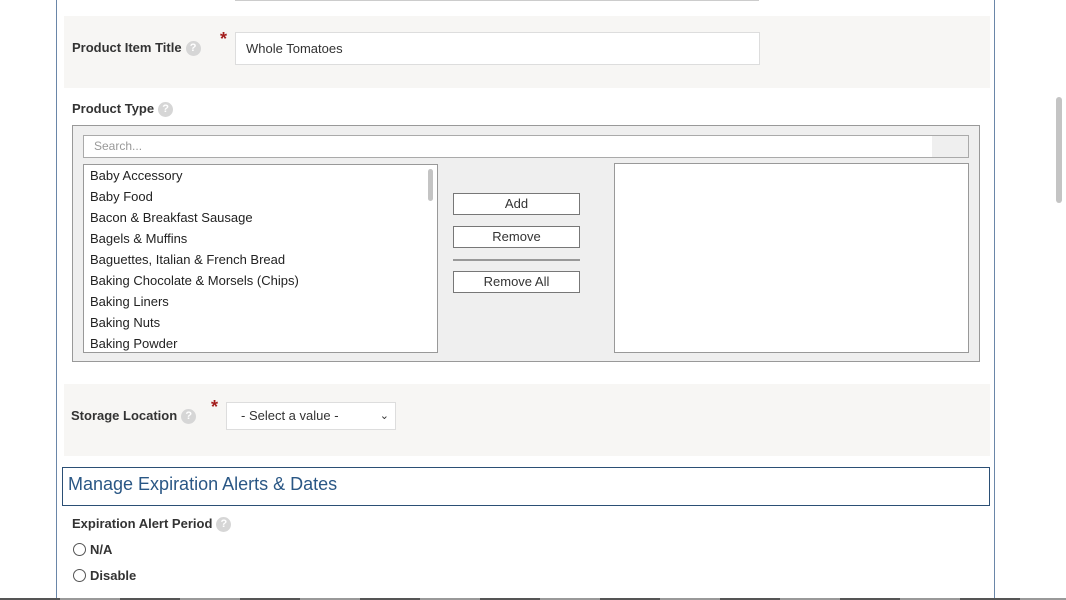 The image size is (1066, 600). What do you see at coordinates (384, 416) in the screenshot?
I see `chevron-down-icon: ⌄` at bounding box center [384, 416].